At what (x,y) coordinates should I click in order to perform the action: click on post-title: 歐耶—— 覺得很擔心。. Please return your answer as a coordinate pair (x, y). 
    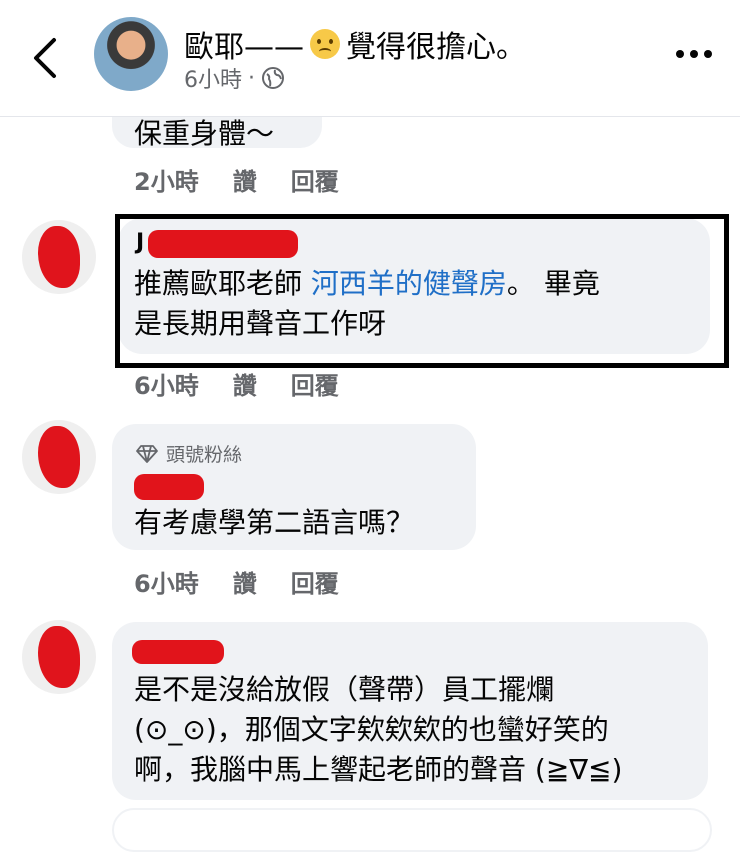
    Looking at the image, I should click on (355, 44).